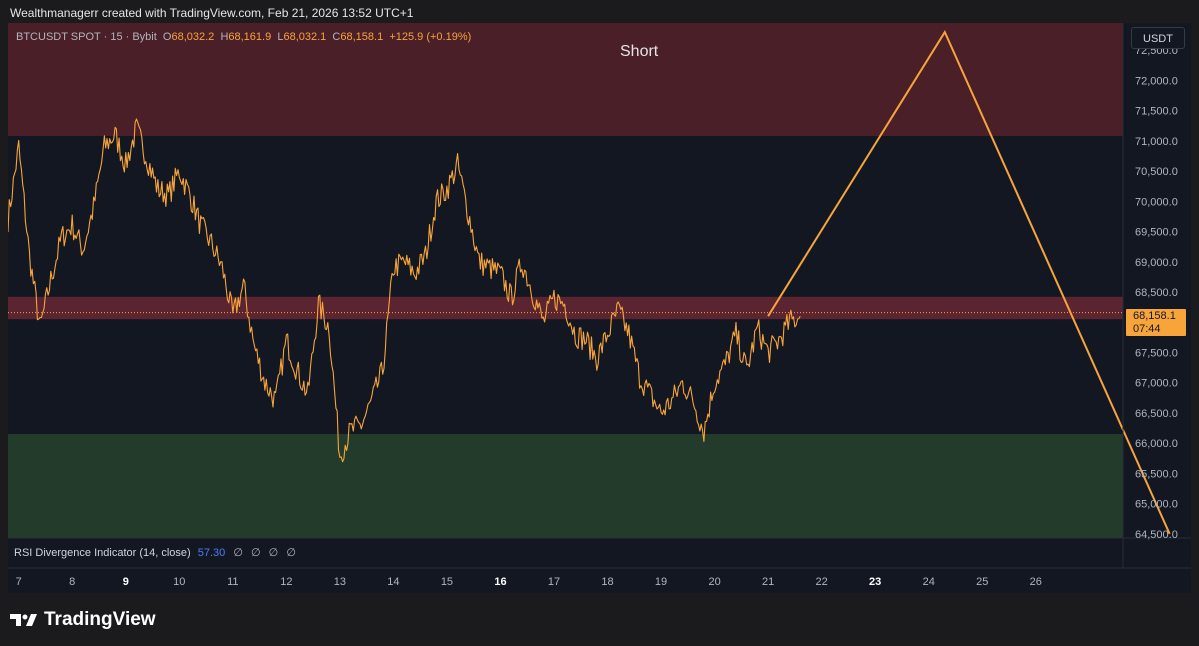 The height and width of the screenshot is (646, 1199). I want to click on x-tick-label: 14, so click(393, 582).